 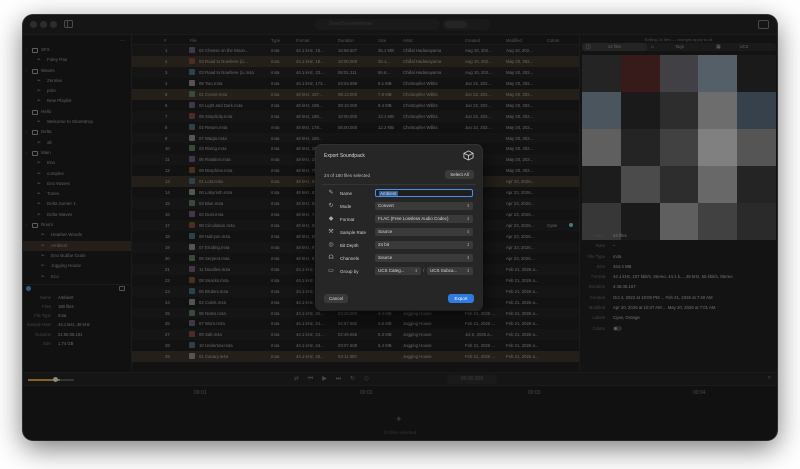 What do you see at coordinates (331, 258) in the screenshot?
I see `channels-icon: ☊` at bounding box center [331, 258].